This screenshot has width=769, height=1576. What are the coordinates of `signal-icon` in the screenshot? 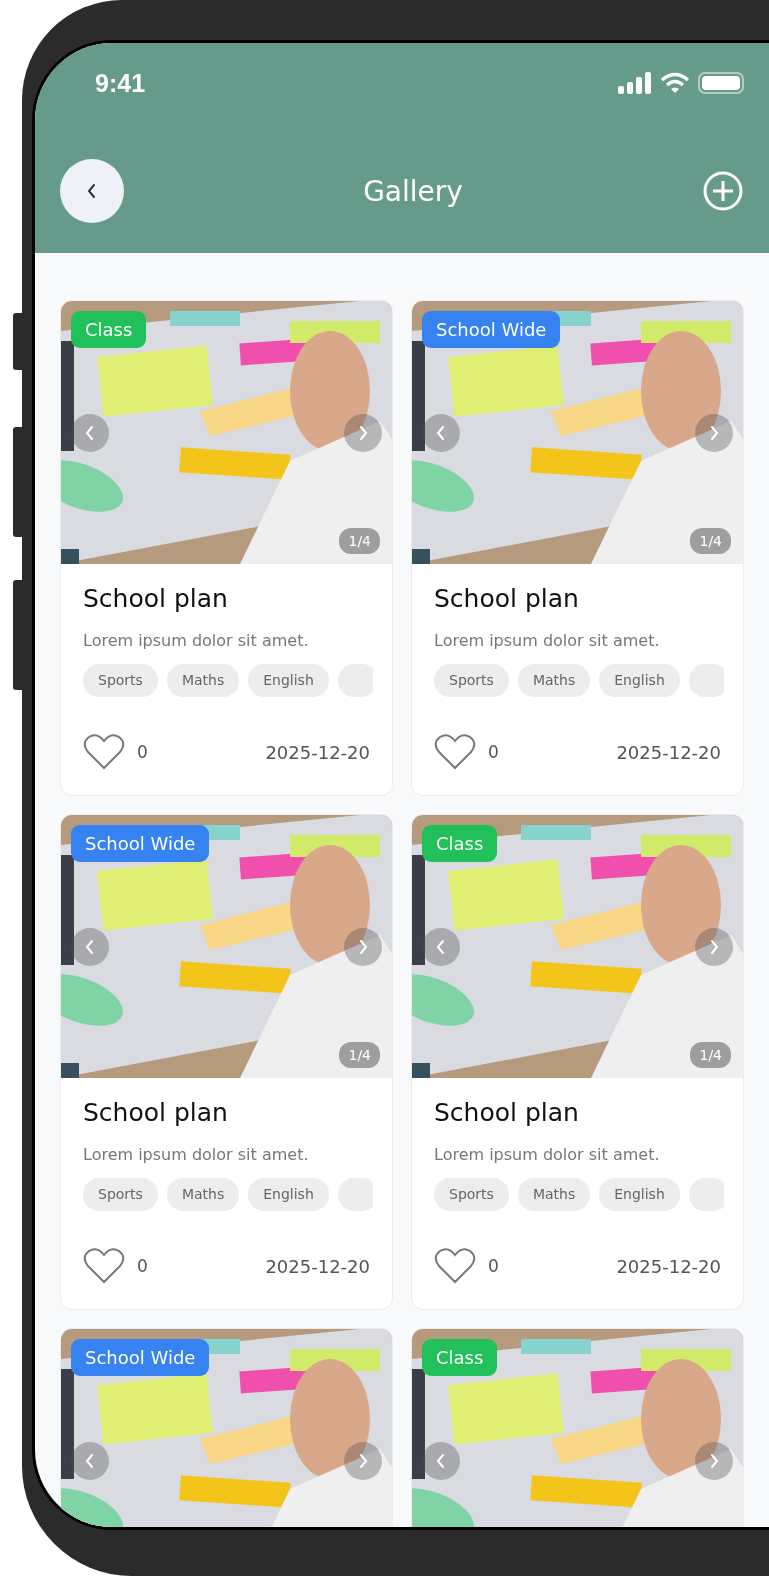 It's located at (635, 83).